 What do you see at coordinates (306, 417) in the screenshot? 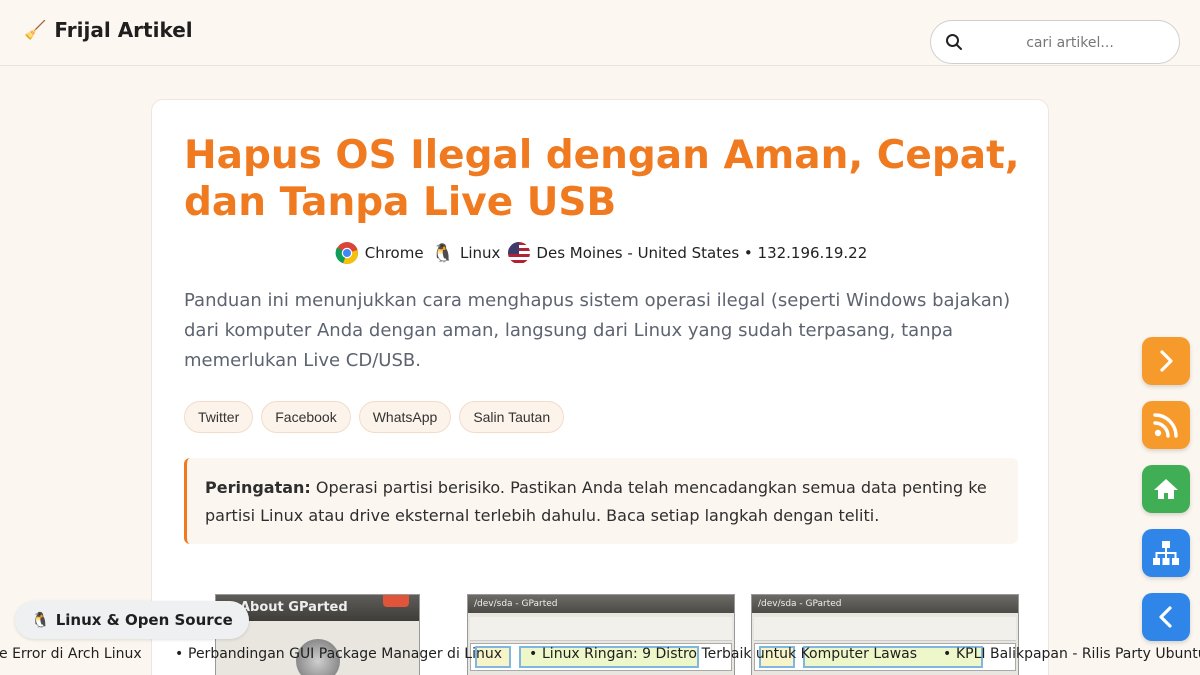
I see `share-facebook-button: Facebook` at bounding box center [306, 417].